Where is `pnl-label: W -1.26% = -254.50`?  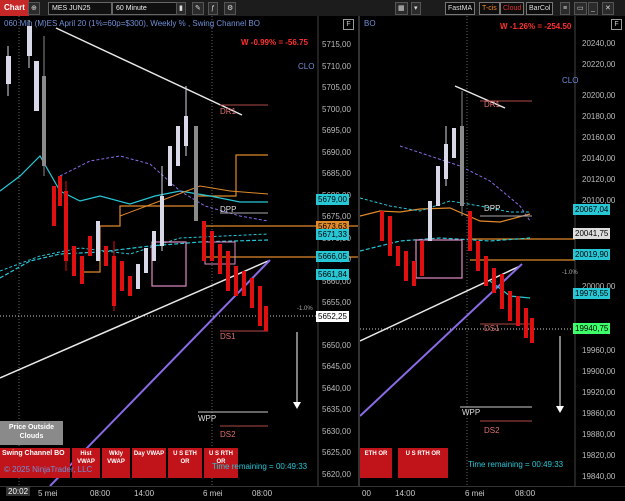
pnl-label: W -1.26% = -254.50 is located at coordinates (536, 26).